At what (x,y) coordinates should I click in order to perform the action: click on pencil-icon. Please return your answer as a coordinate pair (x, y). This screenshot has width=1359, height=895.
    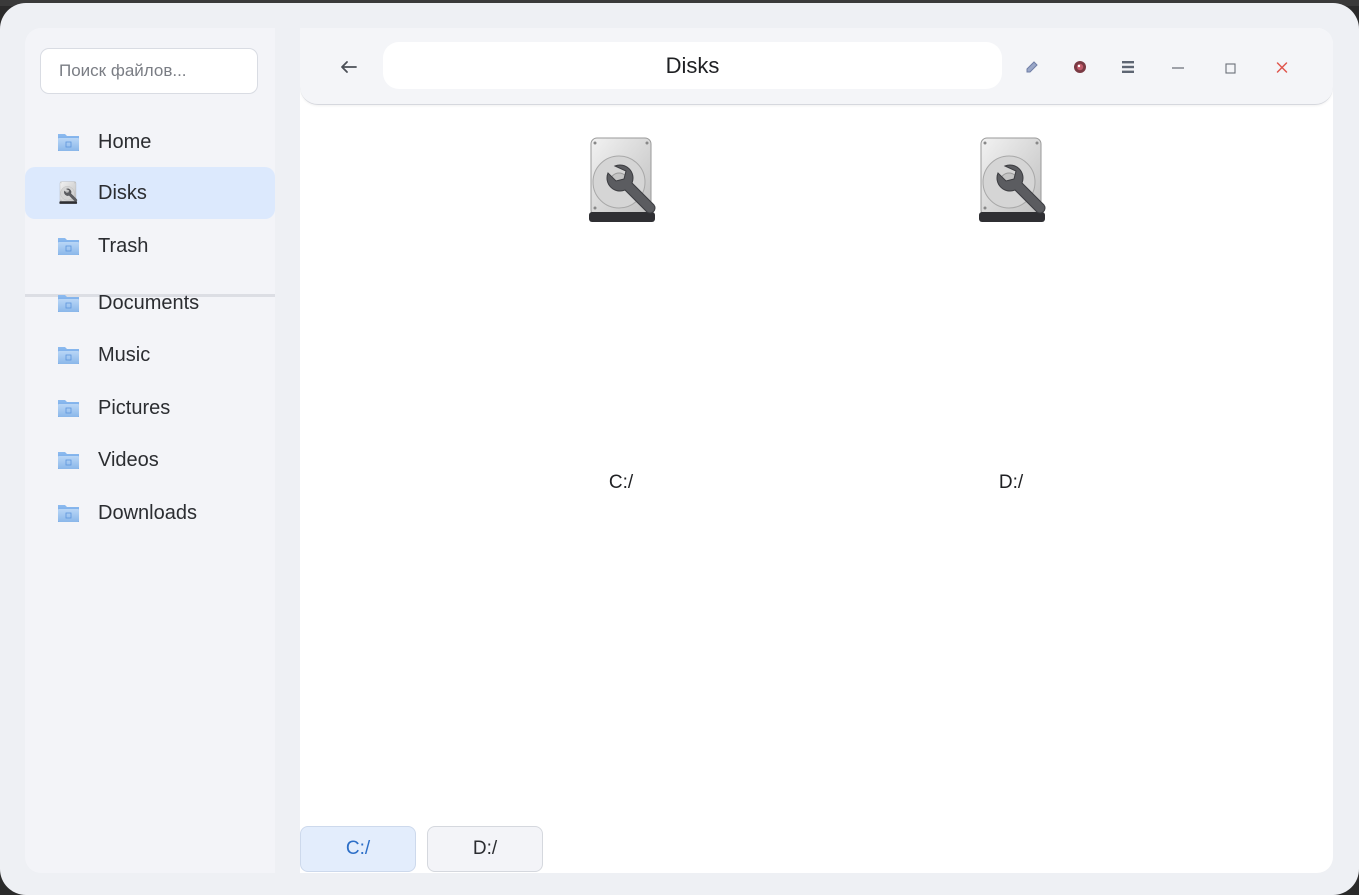
    Looking at the image, I should click on (1032, 67).